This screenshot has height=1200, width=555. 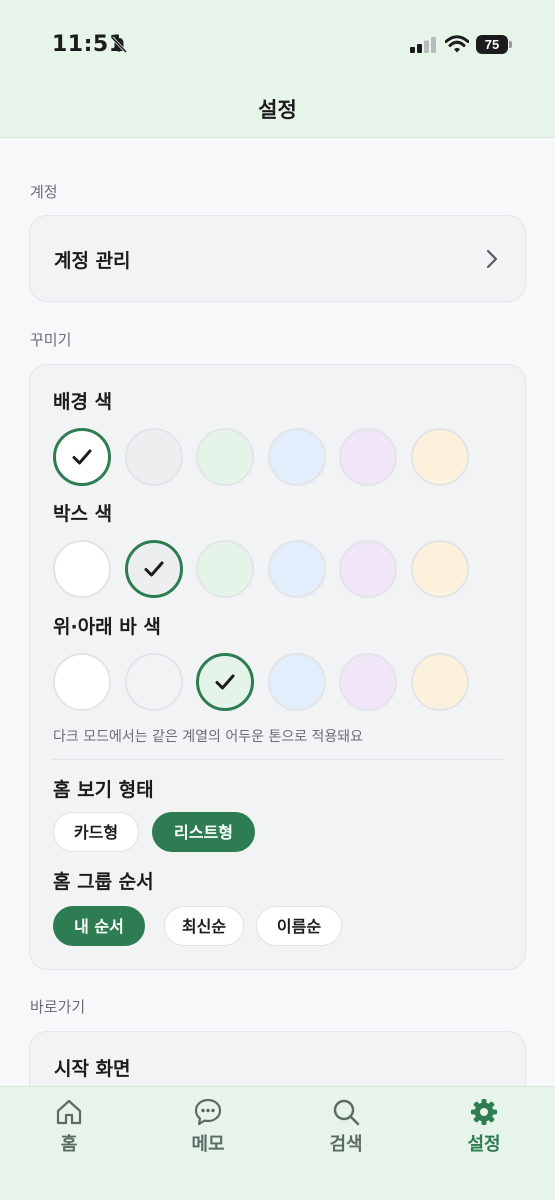 What do you see at coordinates (484, 1144) in the screenshot?
I see `tab-settings-label: 설정` at bounding box center [484, 1144].